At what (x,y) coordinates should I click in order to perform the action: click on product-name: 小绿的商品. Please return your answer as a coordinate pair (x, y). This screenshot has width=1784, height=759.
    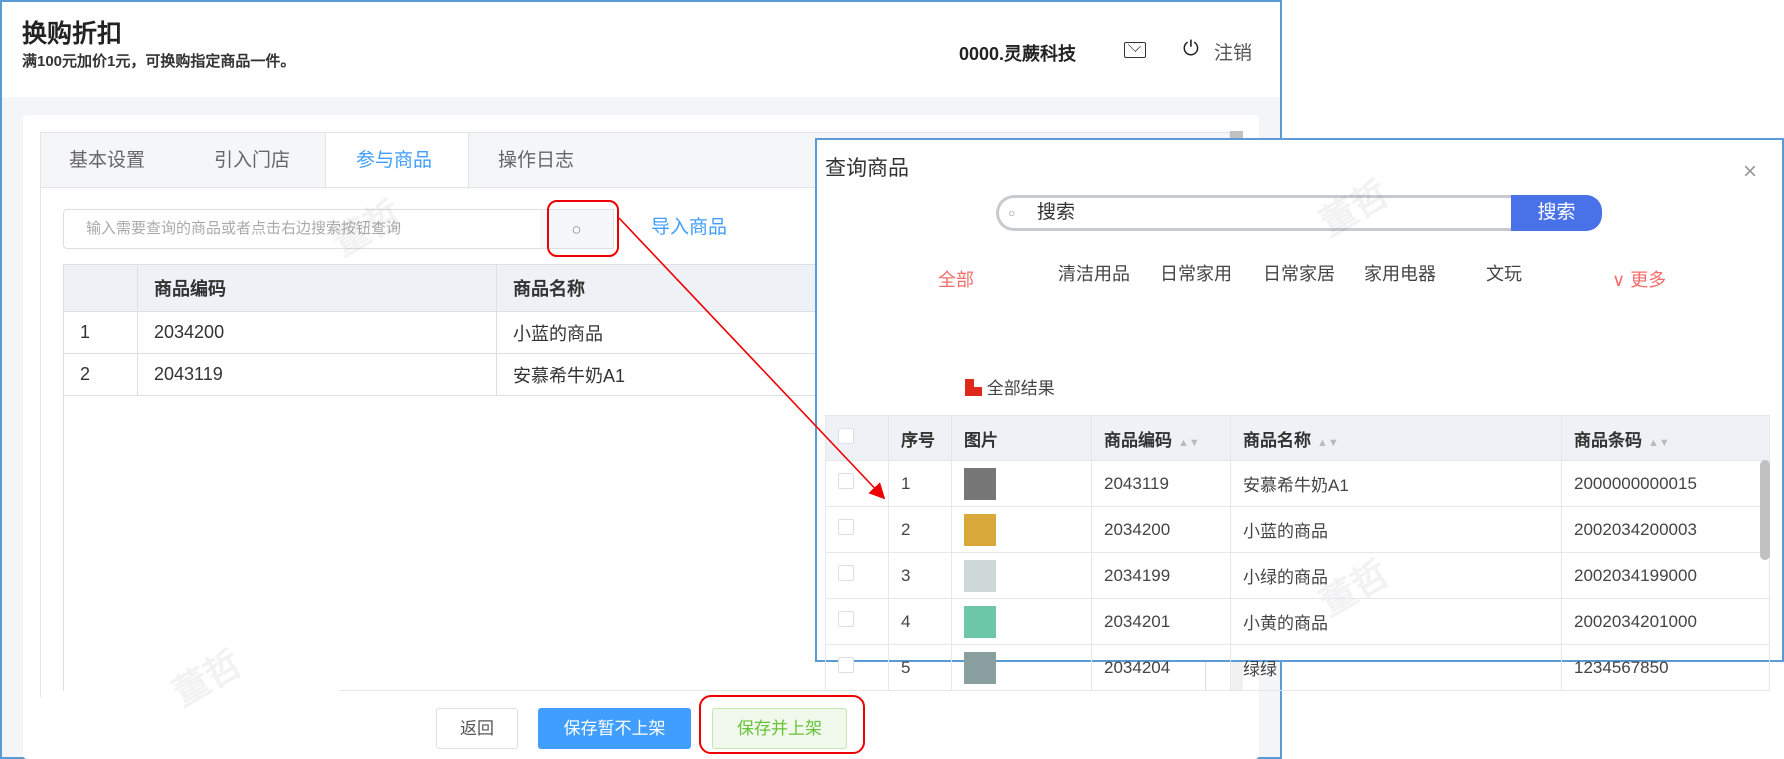
    Looking at the image, I should click on (1396, 575).